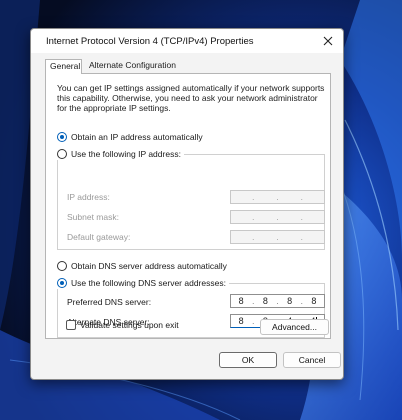 The width and height of the screenshot is (402, 420). What do you see at coordinates (241, 321) in the screenshot?
I see `alternate-dns-octet-1: 8` at bounding box center [241, 321].